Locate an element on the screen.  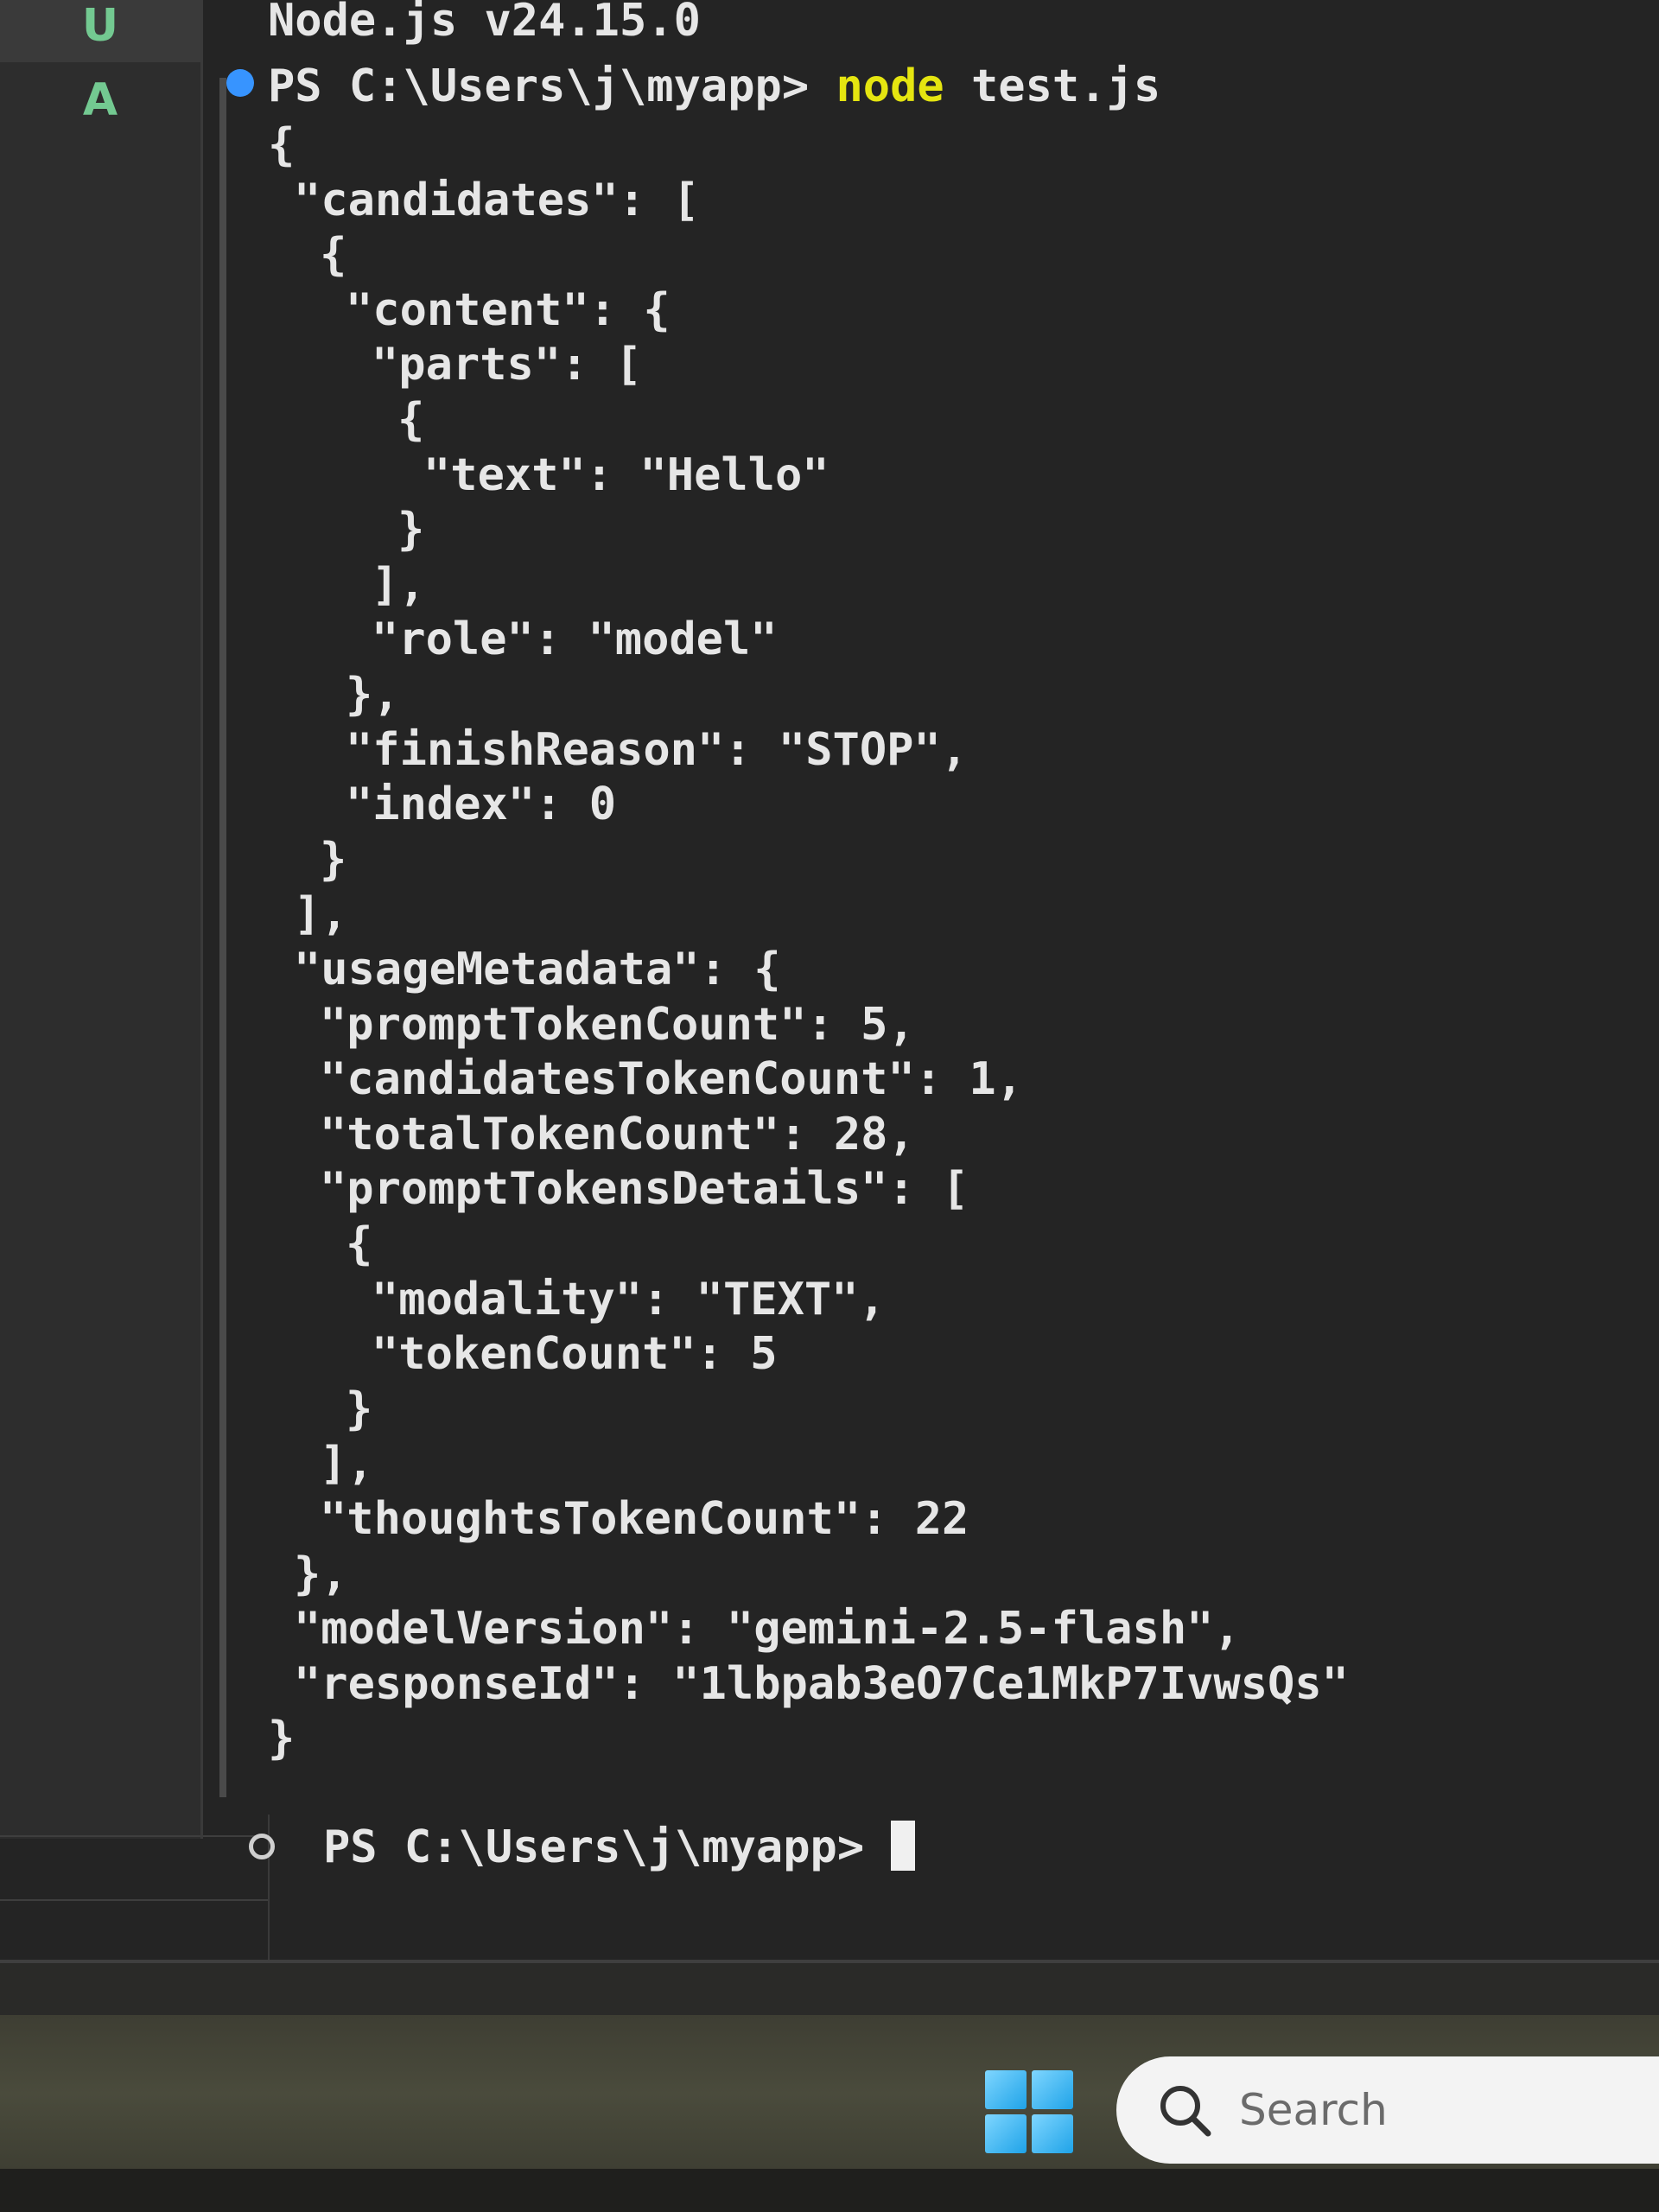
command-name: node is located at coordinates (890, 86).